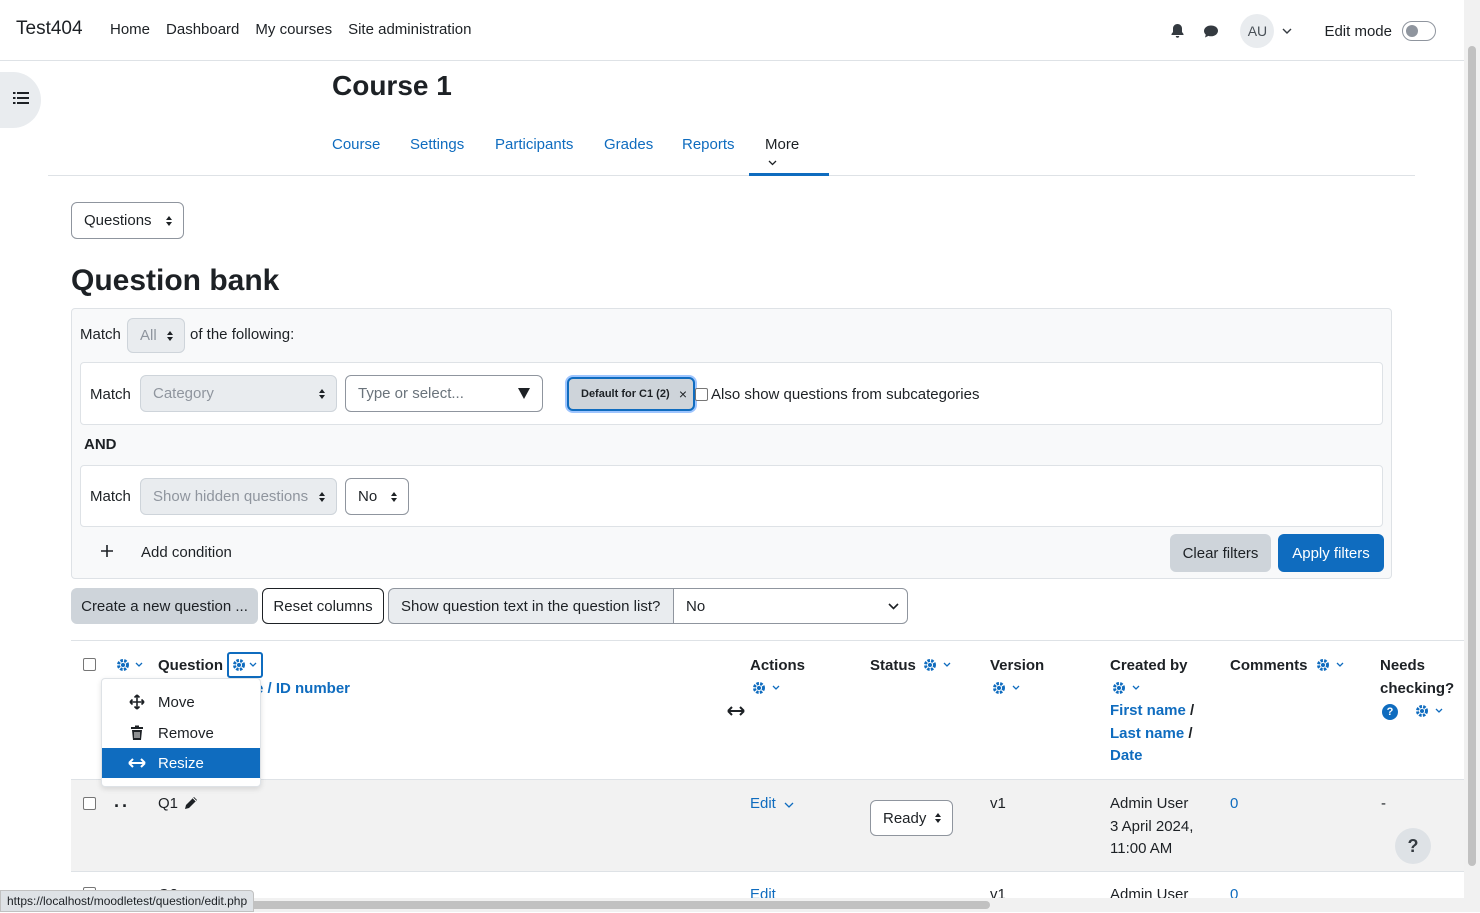 Image resolution: width=1480 pixels, height=913 pixels. I want to click on question-name-sort-link: e / ID number, so click(302, 688).